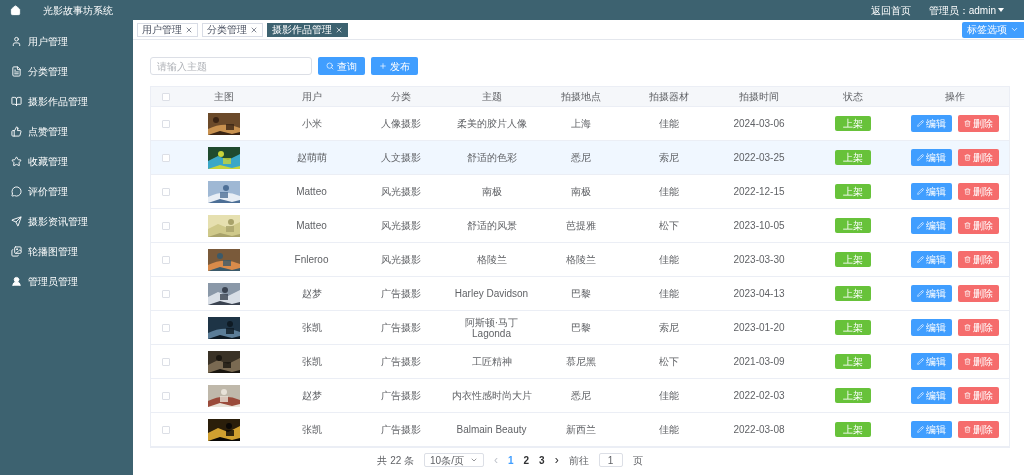 Image resolution: width=1024 pixels, height=475 pixels. Describe the element at coordinates (311, 259) in the screenshot. I see `table-cell: Fnleroo` at that location.